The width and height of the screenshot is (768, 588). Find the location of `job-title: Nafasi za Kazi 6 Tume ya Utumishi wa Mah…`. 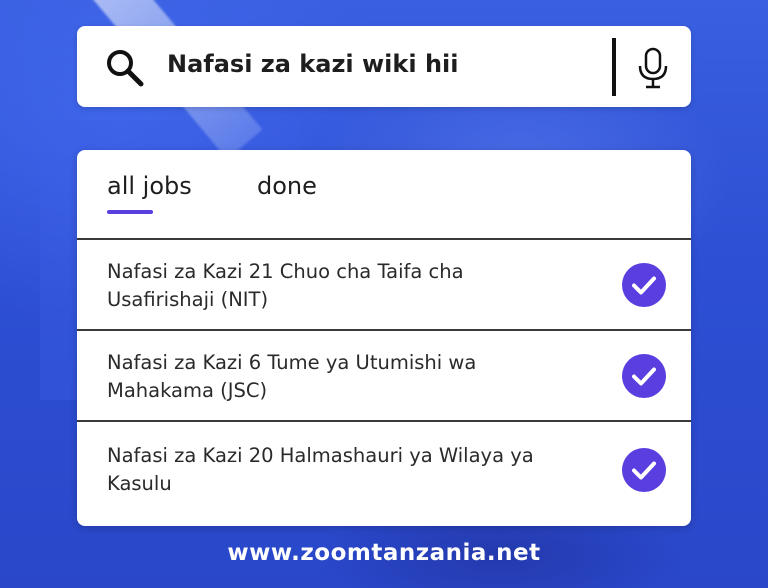

job-title: Nafasi za Kazi 6 Tume ya Utumishi wa Mah… is located at coordinates (292, 376).